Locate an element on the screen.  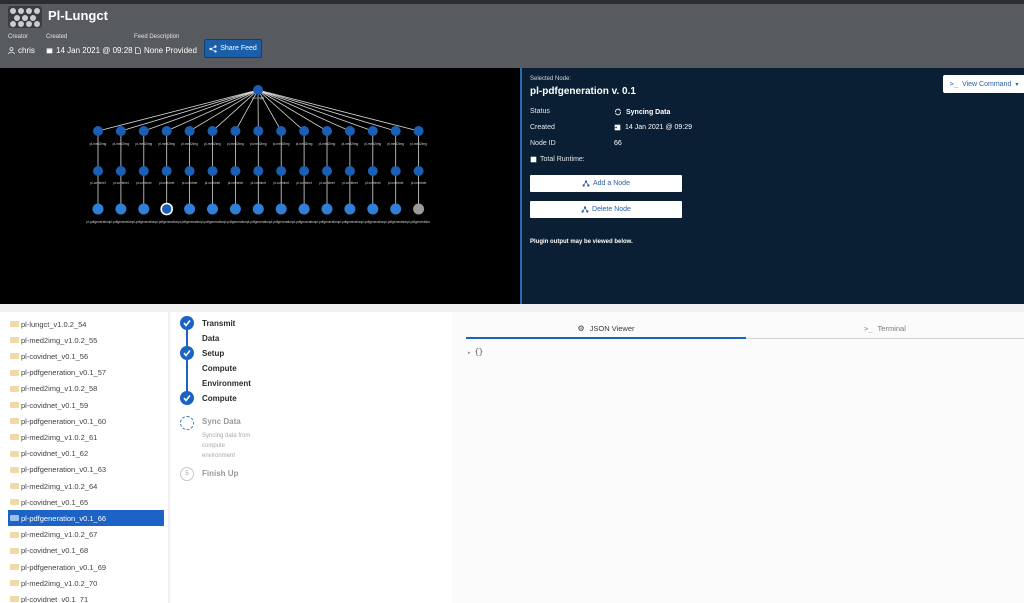
add-node-button: Add a Node is located at coordinates (606, 183).